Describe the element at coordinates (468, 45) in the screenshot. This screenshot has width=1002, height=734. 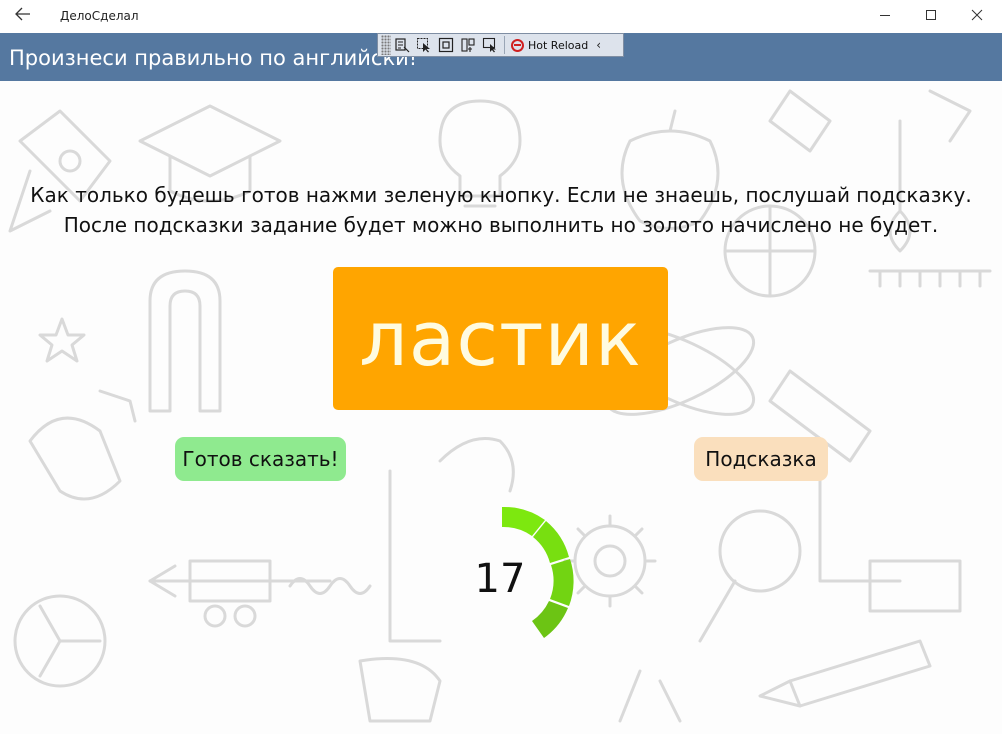
I see `track-focus-icon` at that location.